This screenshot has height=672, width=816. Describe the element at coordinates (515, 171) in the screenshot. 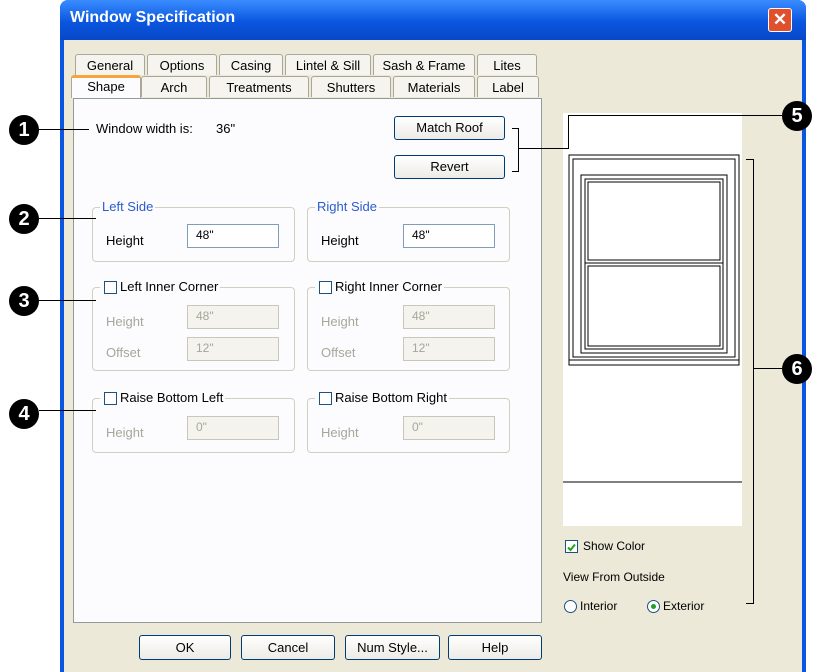

I see `callout-5-bracket-bottom` at that location.